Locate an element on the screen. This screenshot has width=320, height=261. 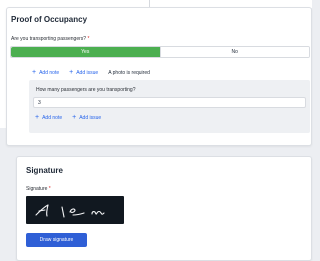
photo-required-notice: A photo is required is located at coordinates (129, 72).